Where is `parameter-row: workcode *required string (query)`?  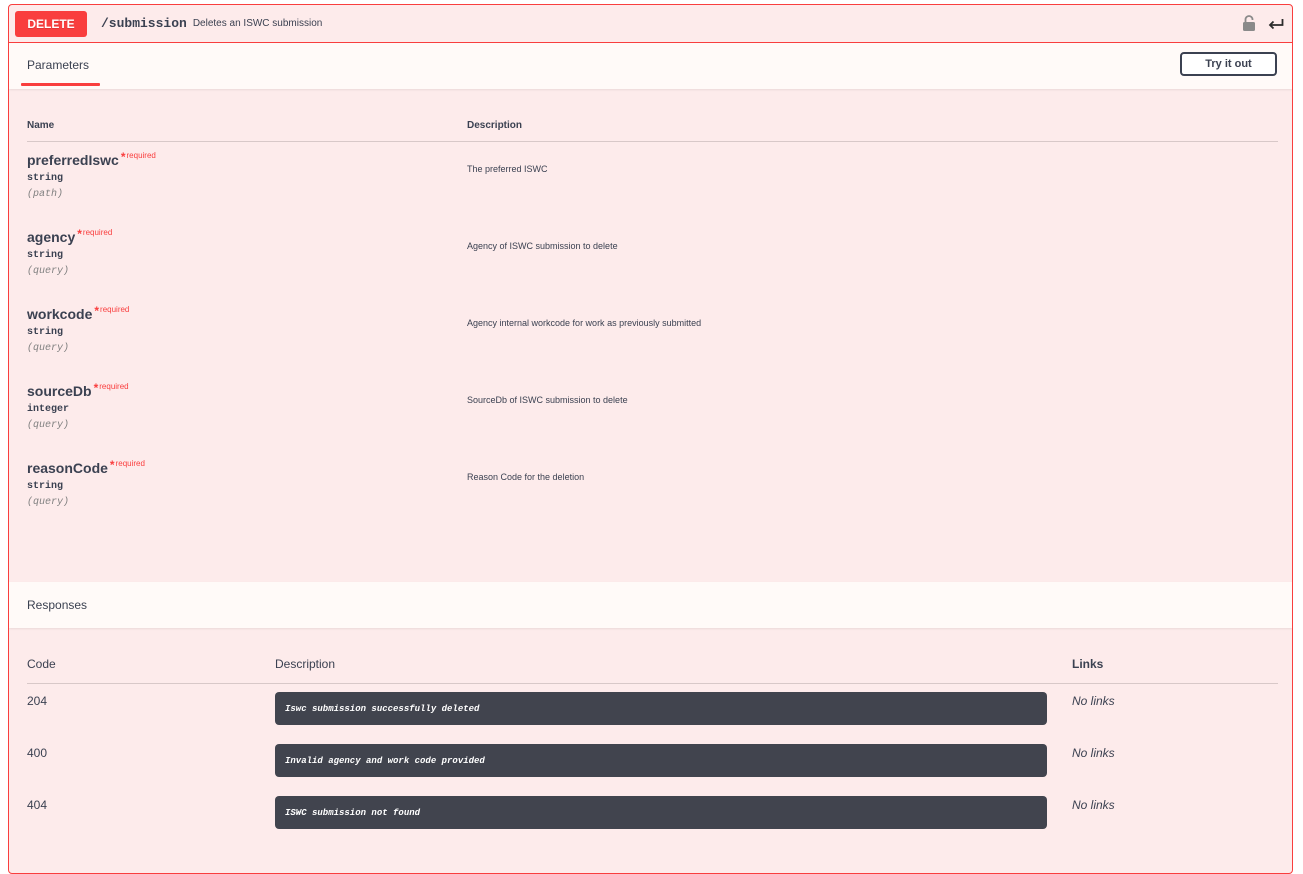
parameter-row: workcode *required string (query) is located at coordinates (78, 329).